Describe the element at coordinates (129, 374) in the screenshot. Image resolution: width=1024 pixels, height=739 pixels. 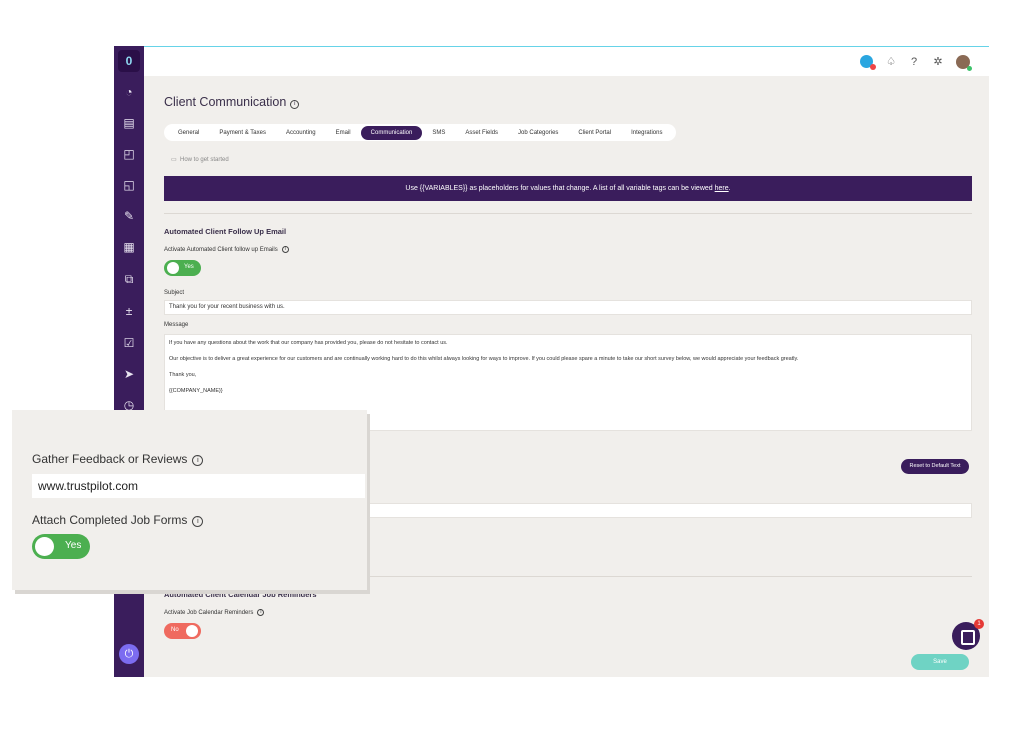
I see `send-icon: ➤` at that location.